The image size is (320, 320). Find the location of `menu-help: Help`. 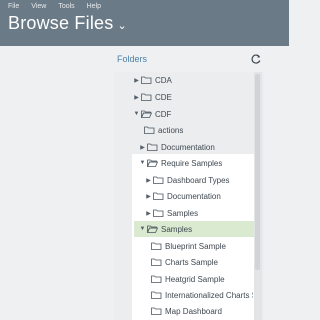

menu-help: Help is located at coordinates (94, 6).